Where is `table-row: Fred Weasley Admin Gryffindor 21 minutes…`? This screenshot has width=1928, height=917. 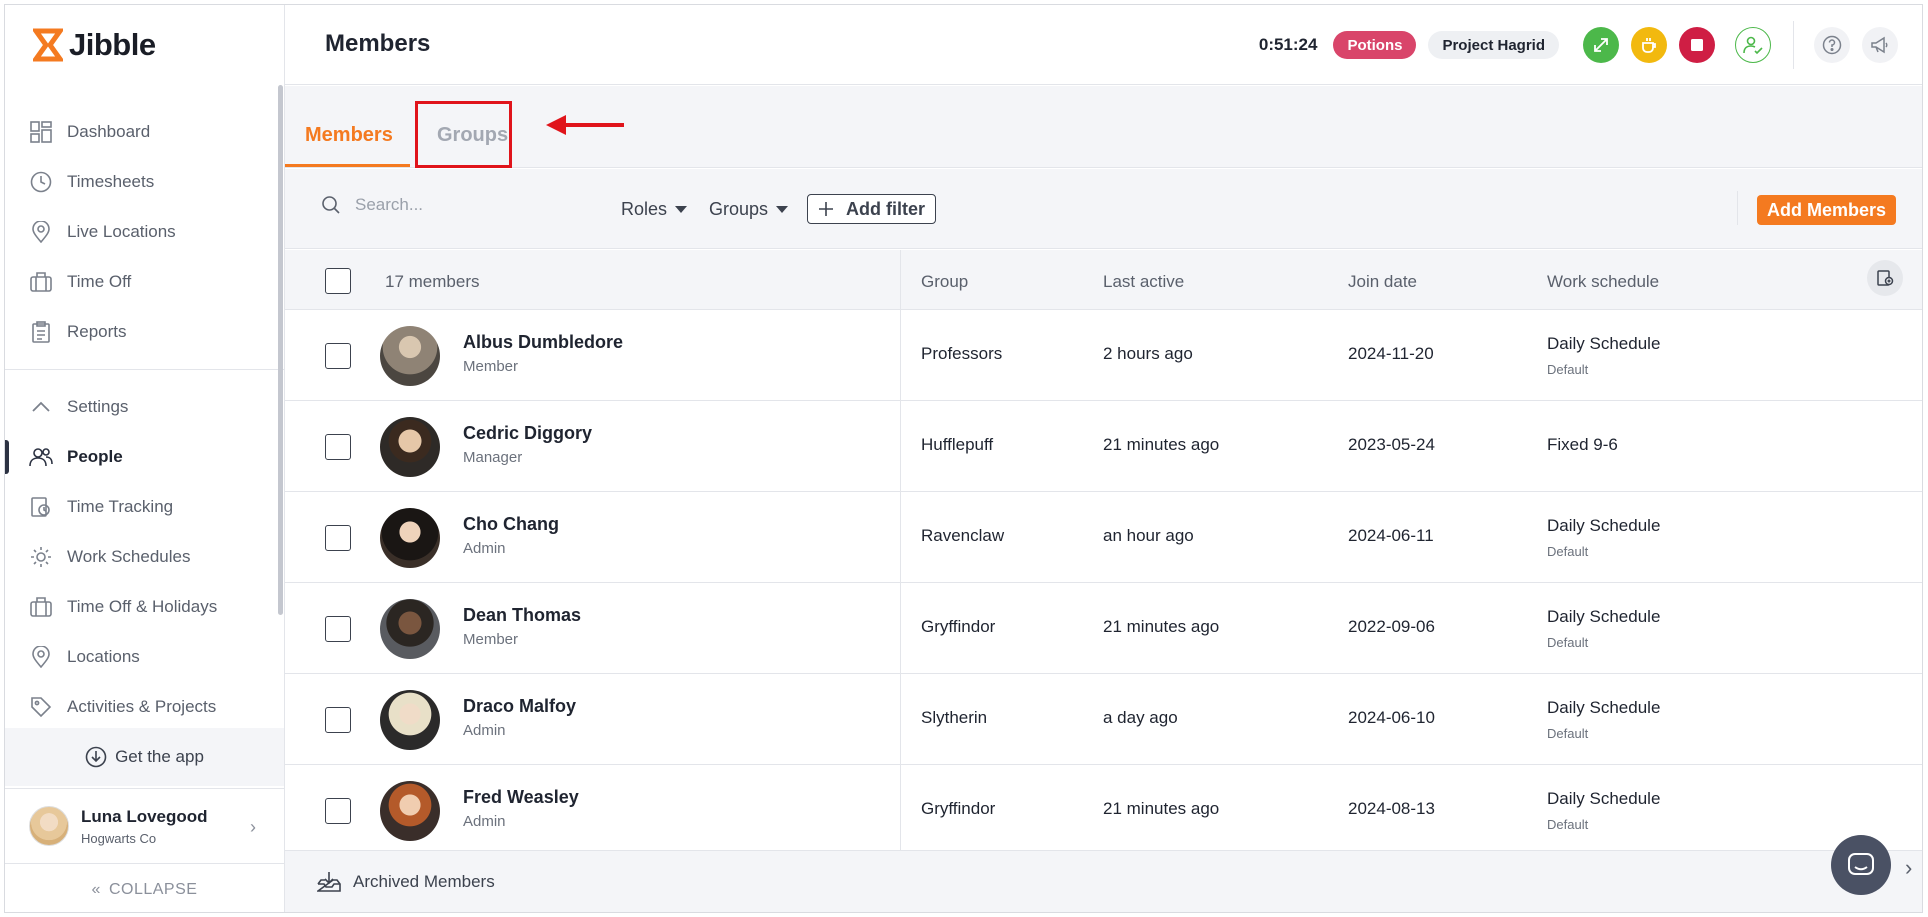 table-row: Fred Weasley Admin Gryffindor 21 minutes… is located at coordinates (1103, 810).